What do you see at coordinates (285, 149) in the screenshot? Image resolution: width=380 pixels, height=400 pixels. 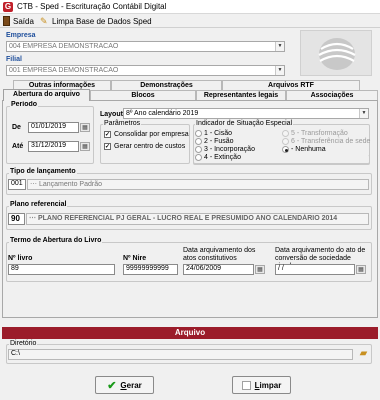 I see `radio-nenhuma` at bounding box center [285, 149].